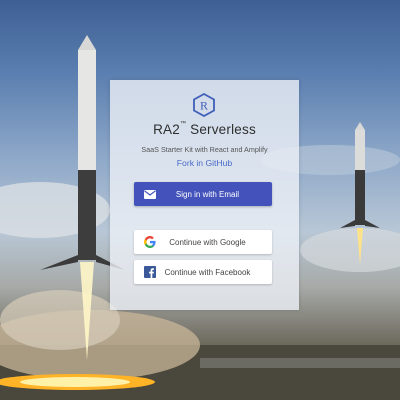 The width and height of the screenshot is (400, 400). What do you see at coordinates (207, 242) in the screenshot?
I see `continue-google-label: Continue with Google` at bounding box center [207, 242].